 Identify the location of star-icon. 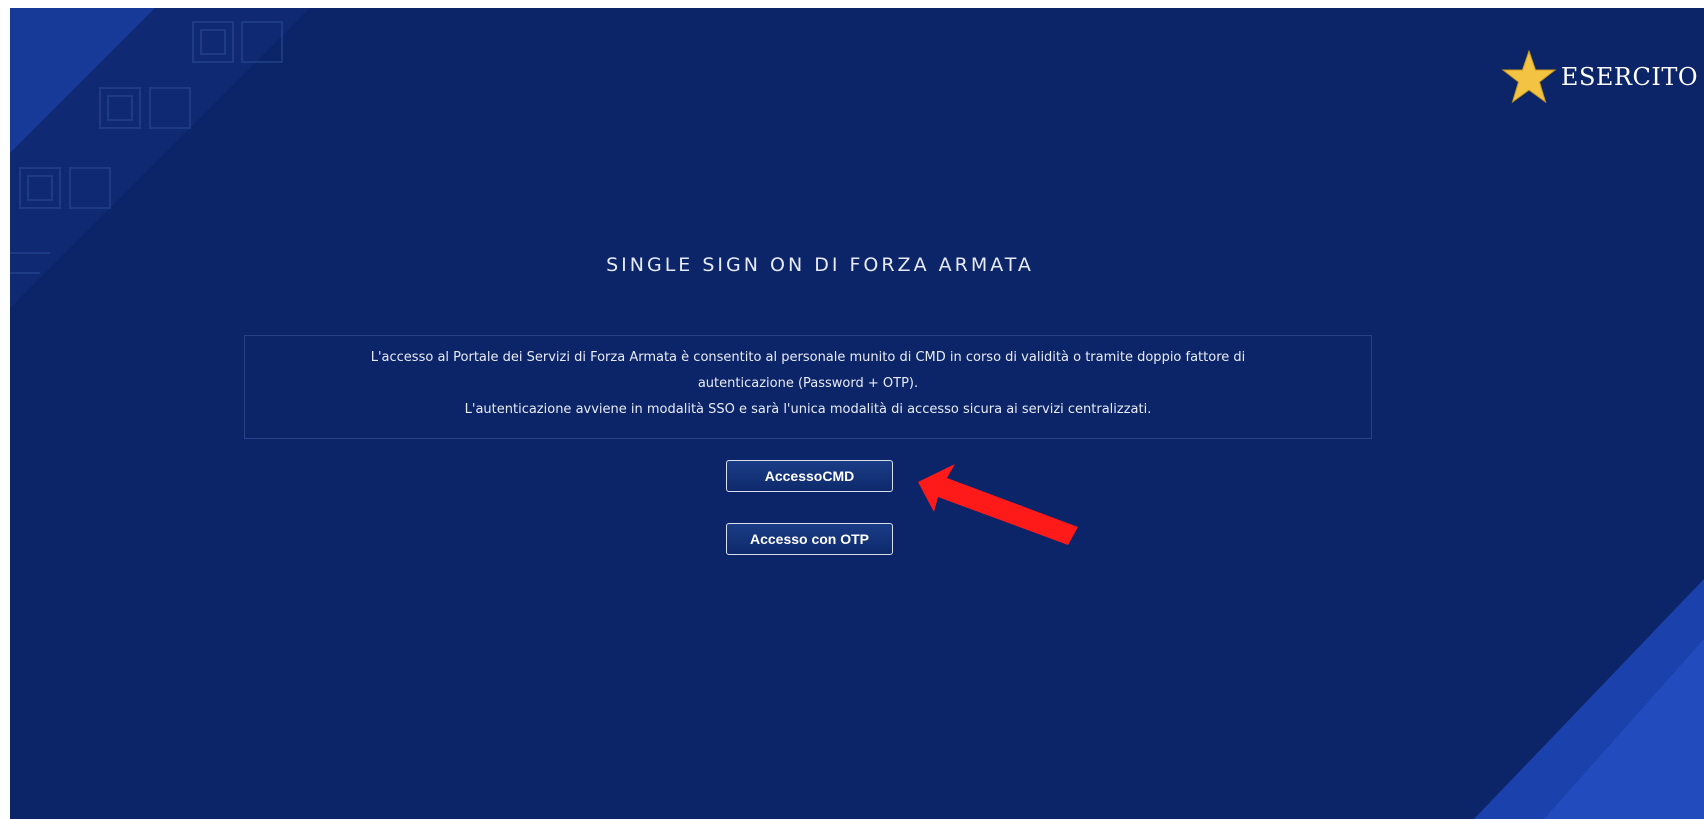
(1529, 77).